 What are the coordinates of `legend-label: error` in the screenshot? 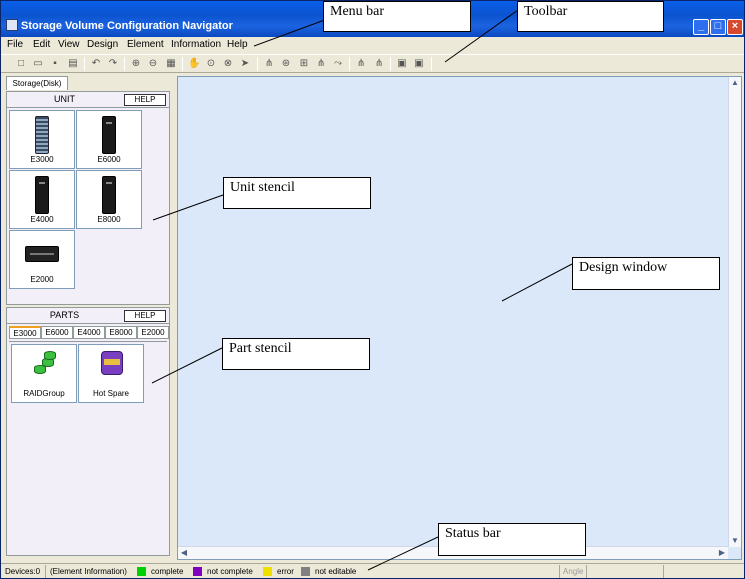 It's located at (285, 571).